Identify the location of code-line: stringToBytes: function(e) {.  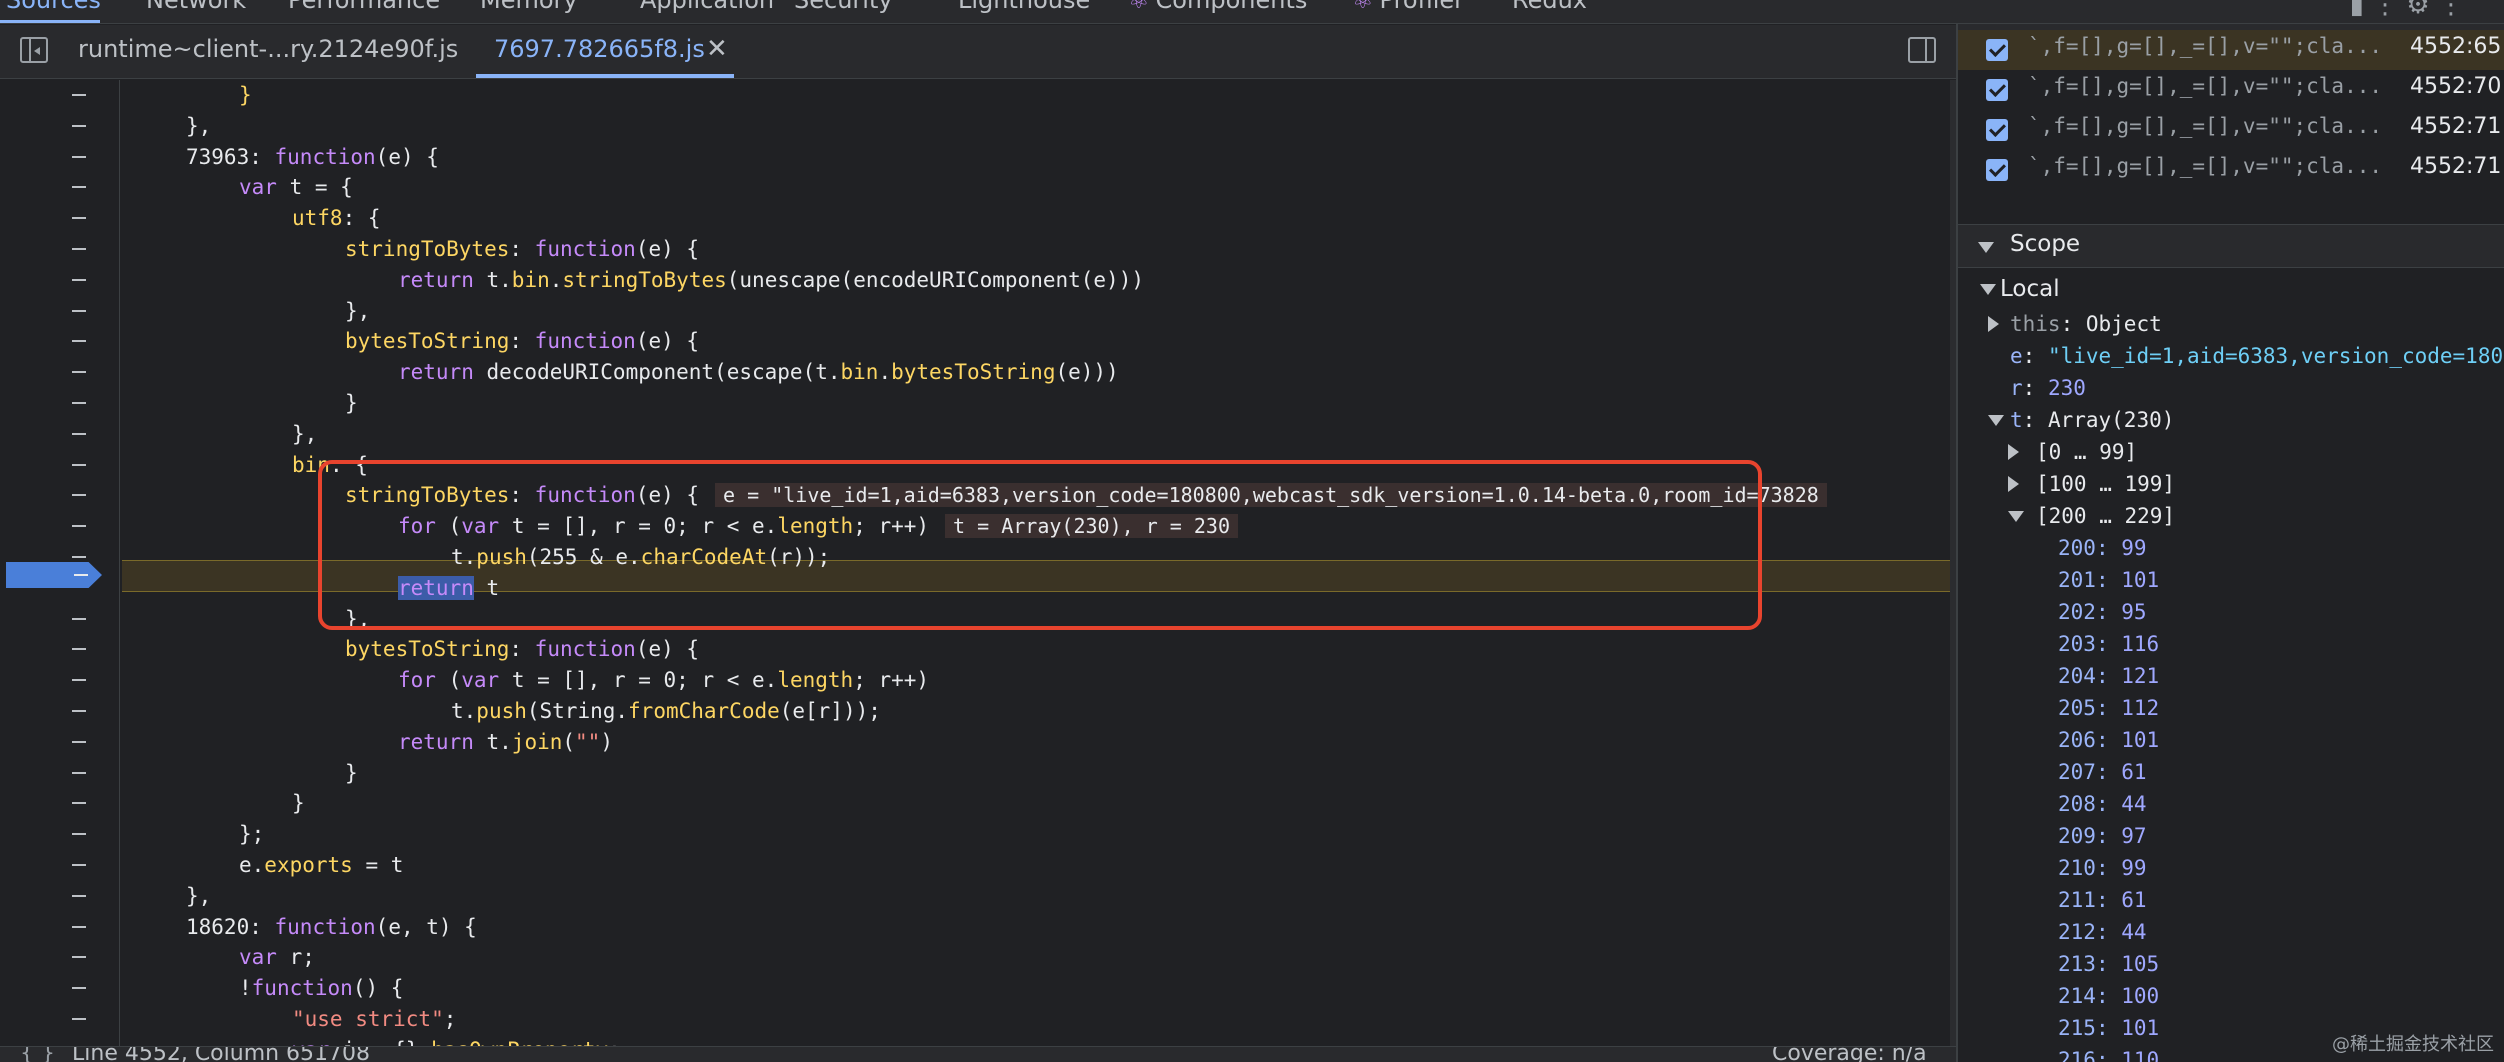
(522, 249).